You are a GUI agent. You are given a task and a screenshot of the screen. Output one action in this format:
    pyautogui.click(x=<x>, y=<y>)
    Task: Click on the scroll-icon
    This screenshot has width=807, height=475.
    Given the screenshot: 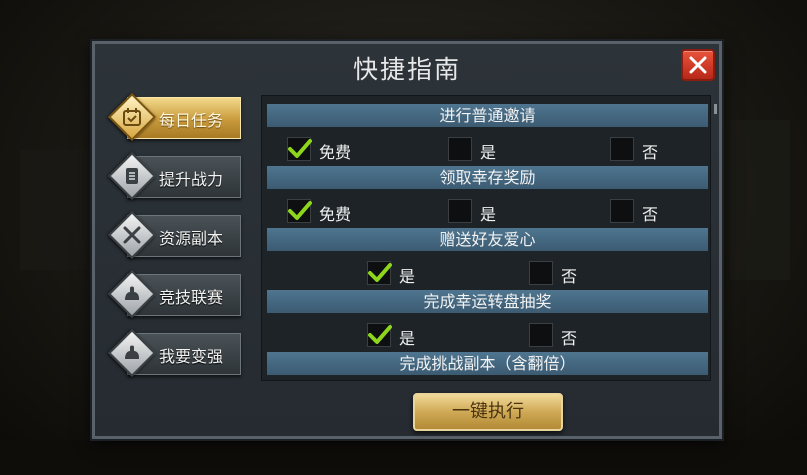 What is the action you would take?
    pyautogui.click(x=132, y=176)
    